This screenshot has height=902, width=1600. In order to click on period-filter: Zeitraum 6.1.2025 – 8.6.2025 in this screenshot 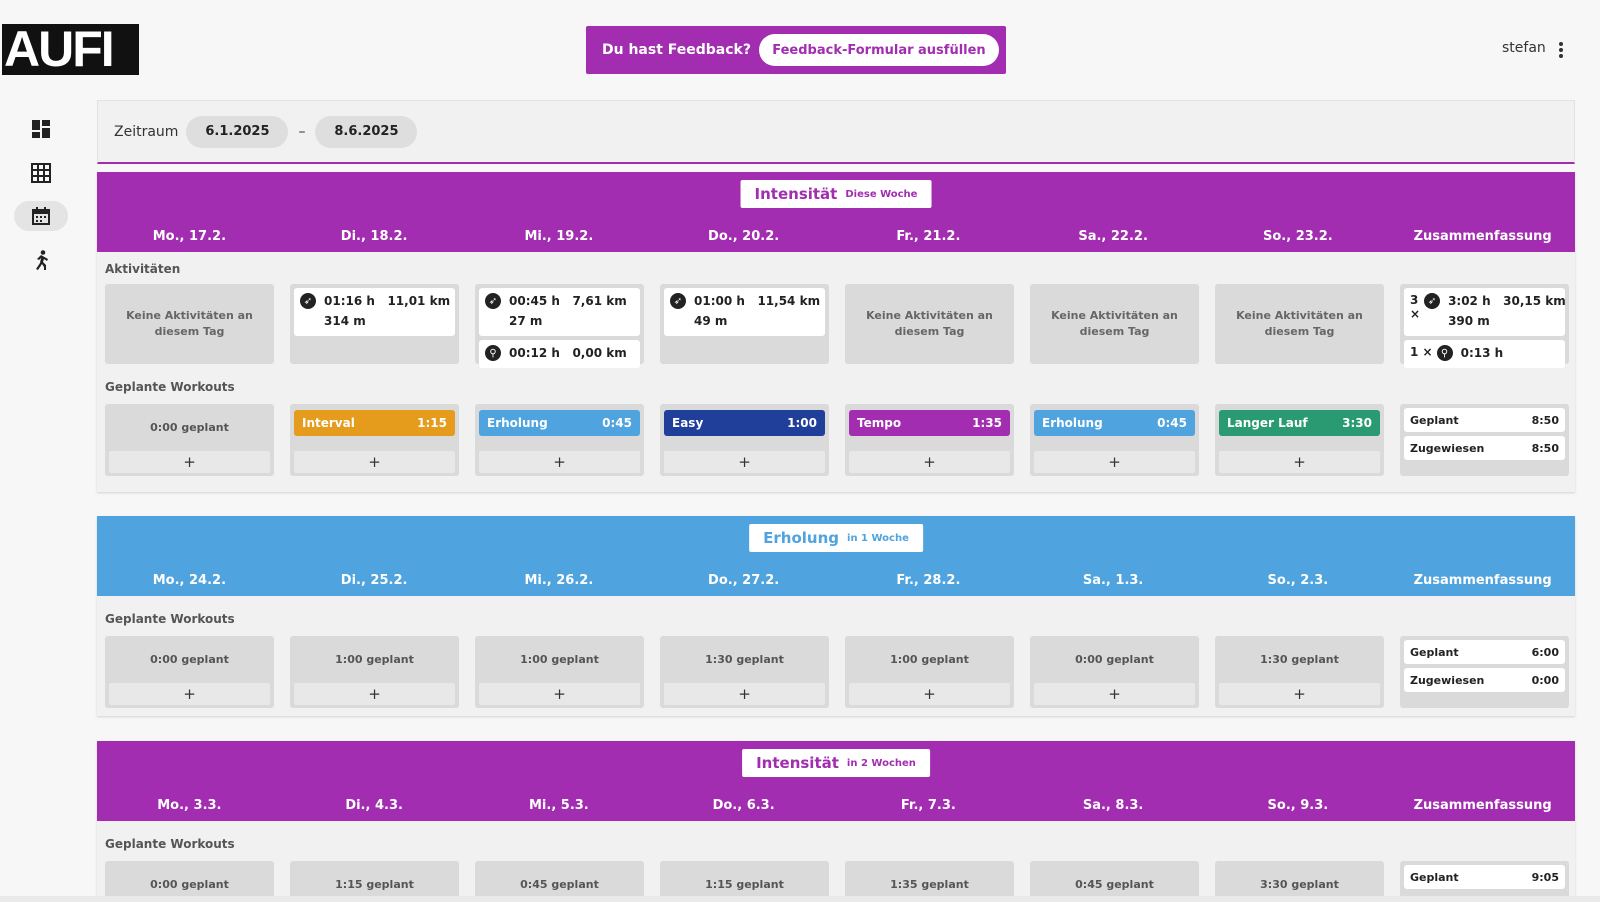, I will do `click(836, 132)`.